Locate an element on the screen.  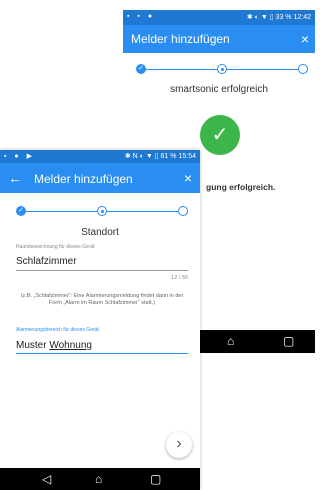
battery-level: 61 % is located at coordinates (168, 156).